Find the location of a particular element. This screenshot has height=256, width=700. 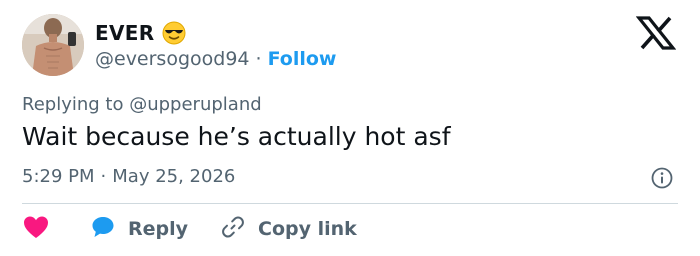

x-logo-icon is located at coordinates (656, 33).